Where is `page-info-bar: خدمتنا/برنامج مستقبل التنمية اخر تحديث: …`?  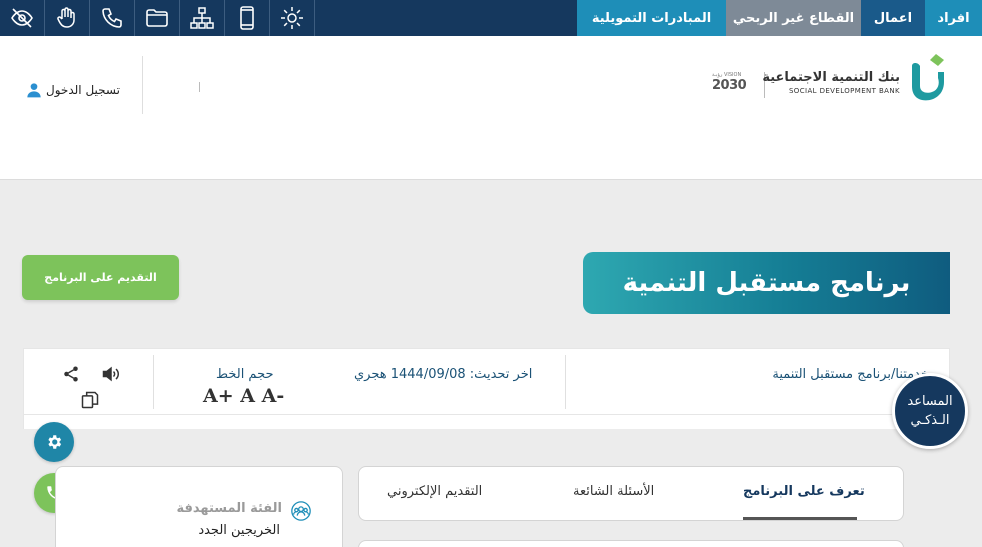 page-info-bar: خدمتنا/برنامج مستقبل التنمية اخر تحديث: … is located at coordinates (486, 381).